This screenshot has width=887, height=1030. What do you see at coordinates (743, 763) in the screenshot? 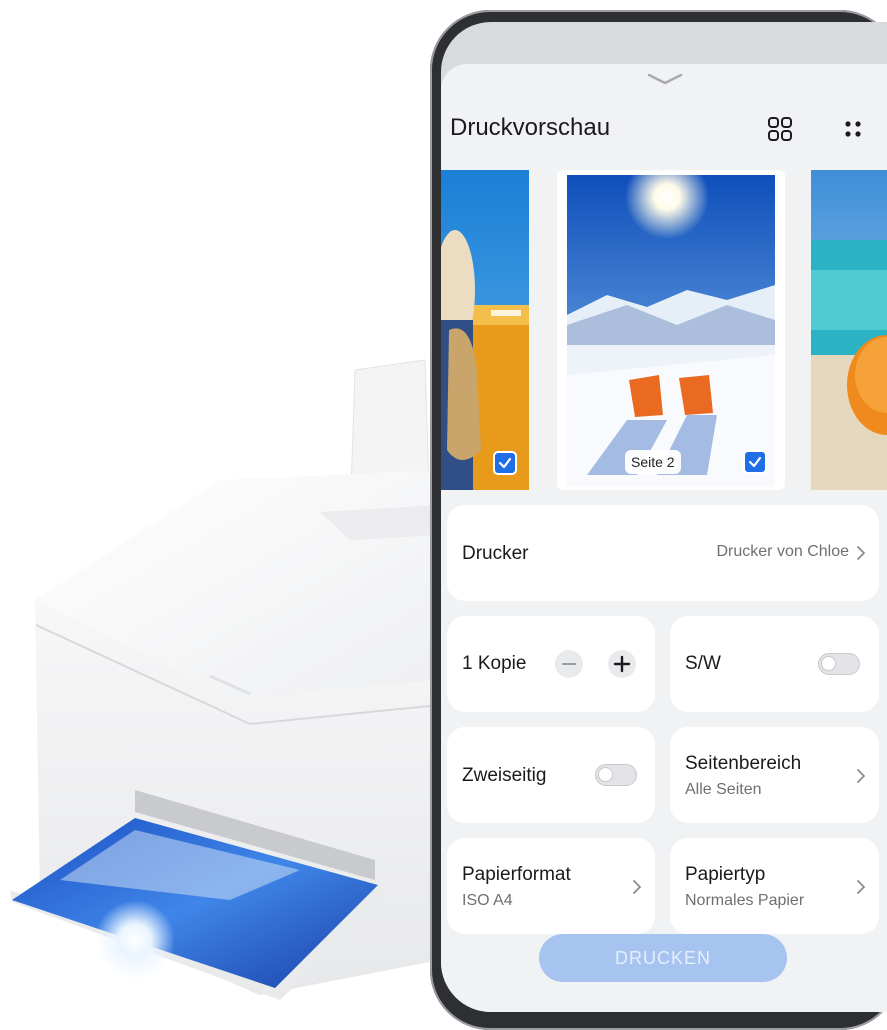
I see `page-range-label: Seitenbereich` at bounding box center [743, 763].